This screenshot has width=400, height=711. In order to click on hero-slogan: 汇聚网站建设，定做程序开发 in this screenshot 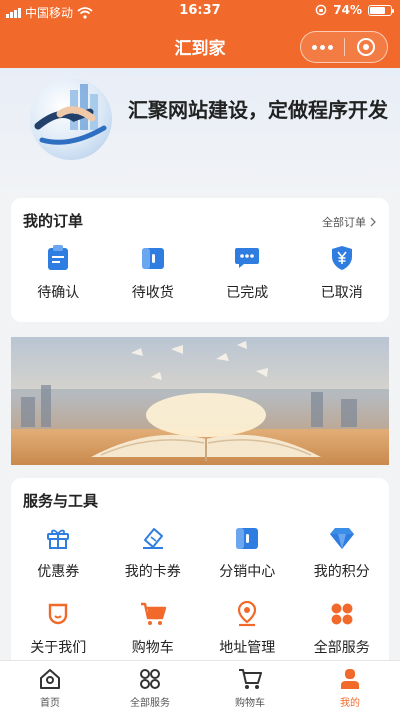, I will do `click(258, 110)`.